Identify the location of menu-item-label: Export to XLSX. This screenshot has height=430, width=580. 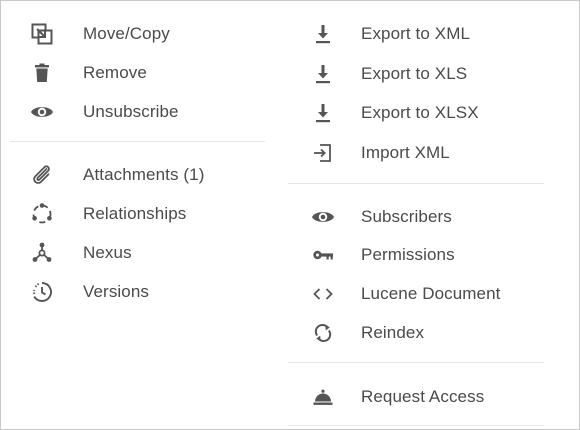
(420, 112).